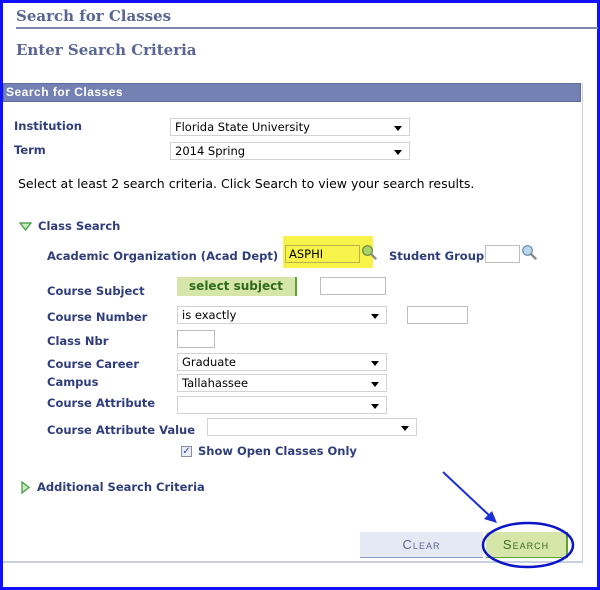 This screenshot has height=590, width=600. I want to click on expanded-triangle-icon, so click(25, 226).